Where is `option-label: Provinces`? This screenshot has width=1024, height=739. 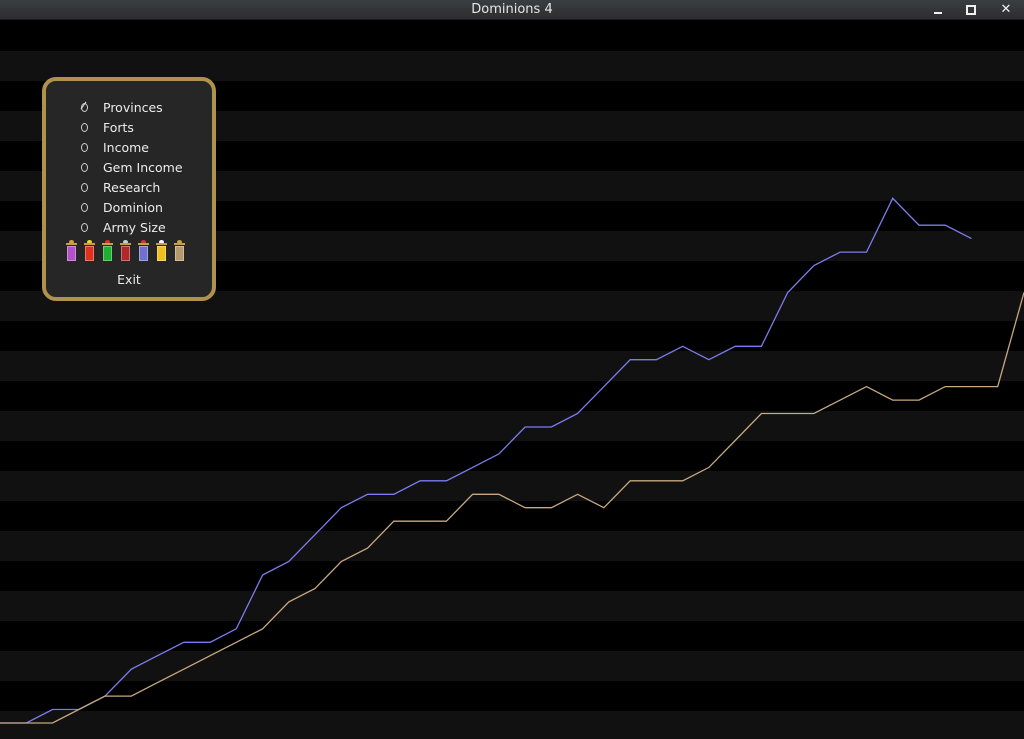
option-label: Provinces is located at coordinates (133, 107).